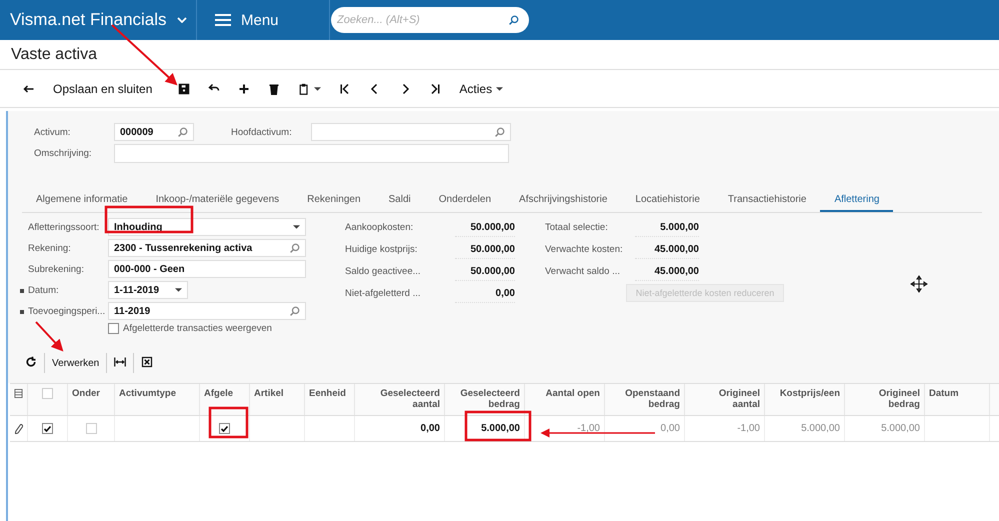 This screenshot has height=521, width=999. Describe the element at coordinates (584, 249) in the screenshot. I see `summary-label: Verwachte kosten:` at that location.